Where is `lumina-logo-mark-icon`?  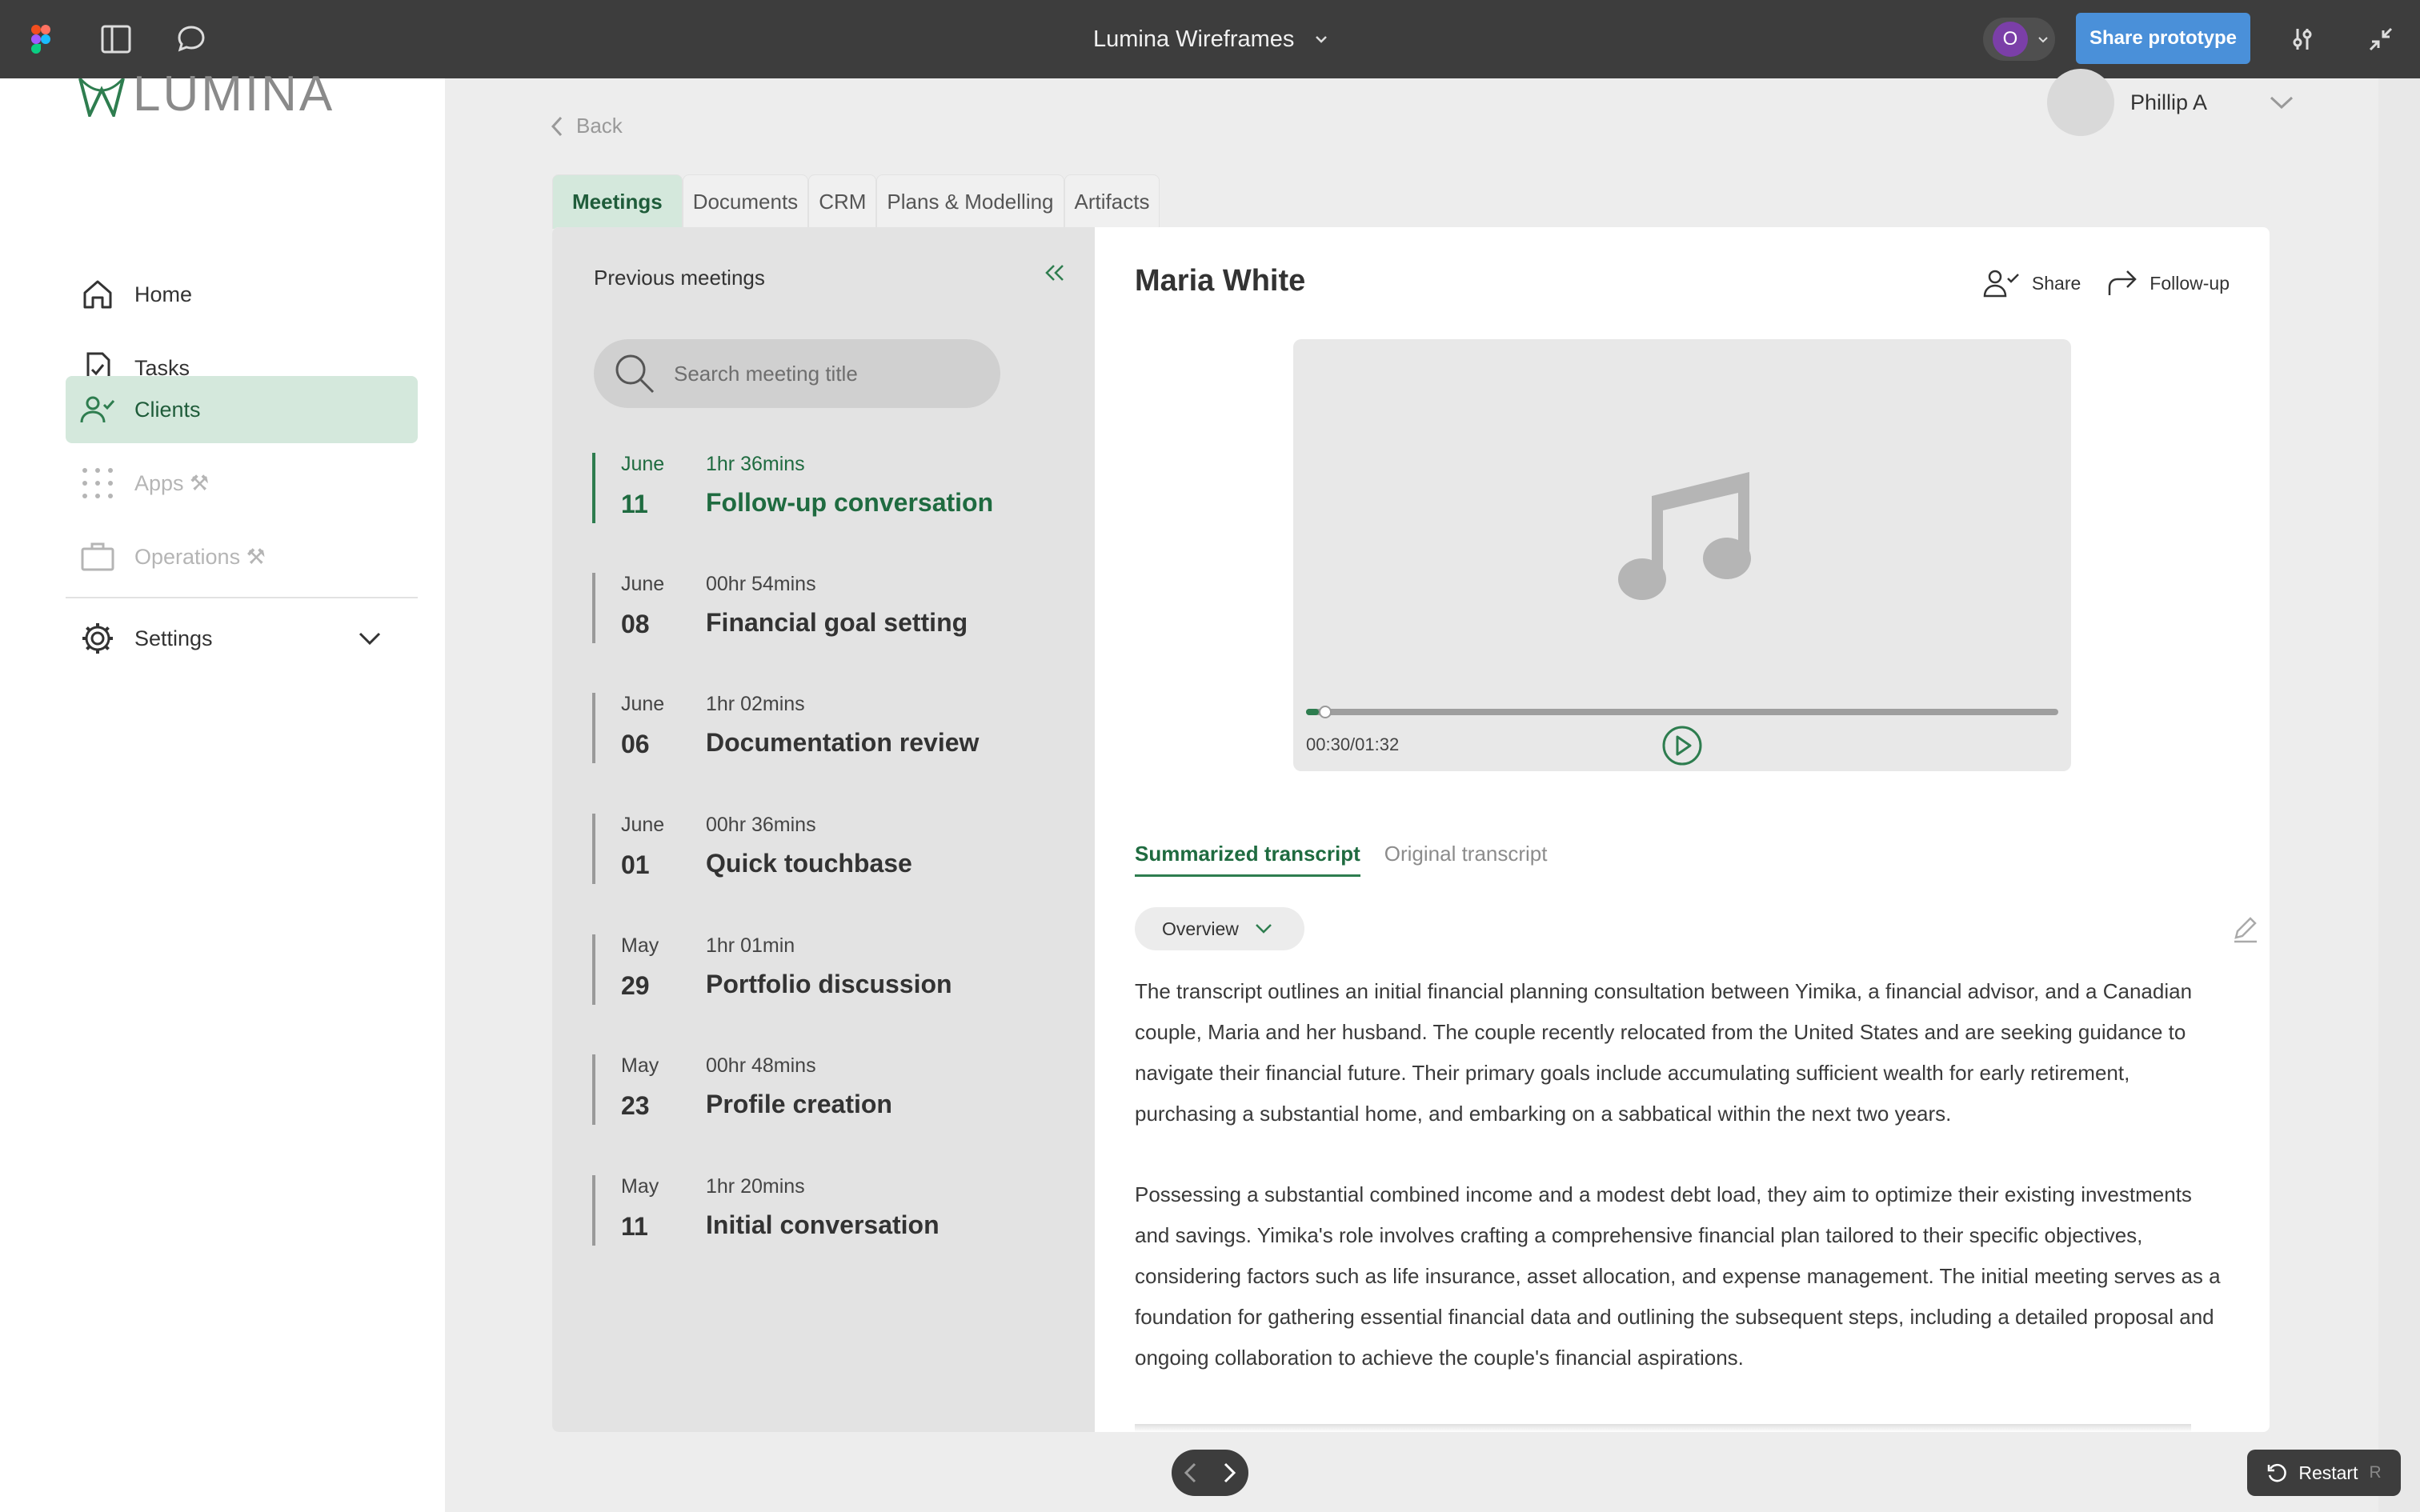 lumina-logo-mark-icon is located at coordinates (101, 97).